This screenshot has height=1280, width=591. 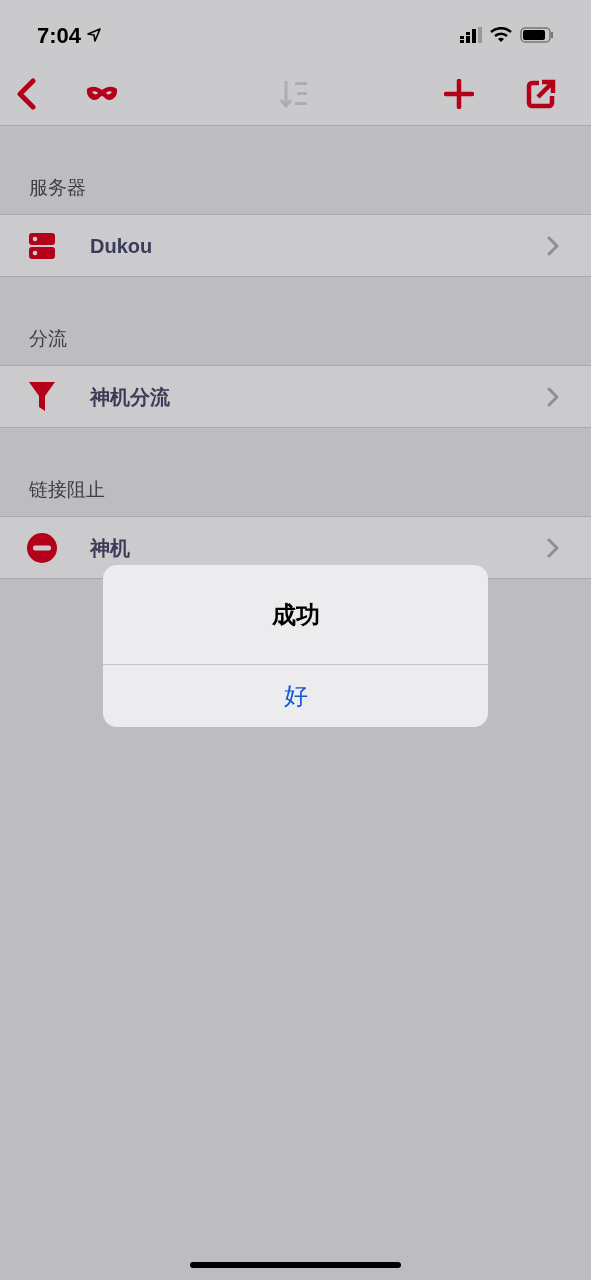 I want to click on wifi-icon, so click(x=501, y=35).